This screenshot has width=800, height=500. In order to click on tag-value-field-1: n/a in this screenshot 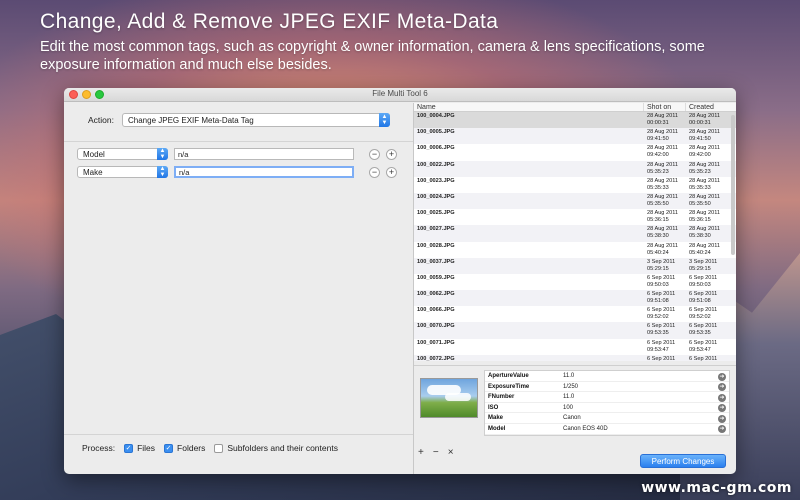, I will do `click(264, 154)`.